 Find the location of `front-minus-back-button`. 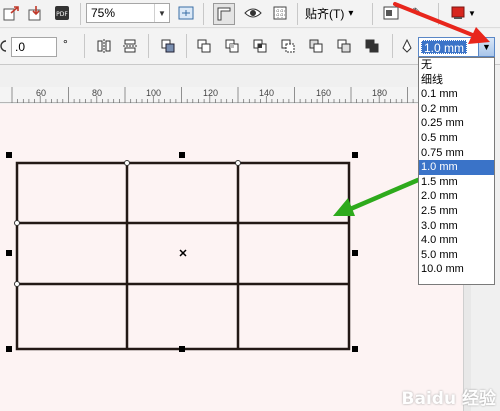

front-minus-back-button is located at coordinates (316, 46).